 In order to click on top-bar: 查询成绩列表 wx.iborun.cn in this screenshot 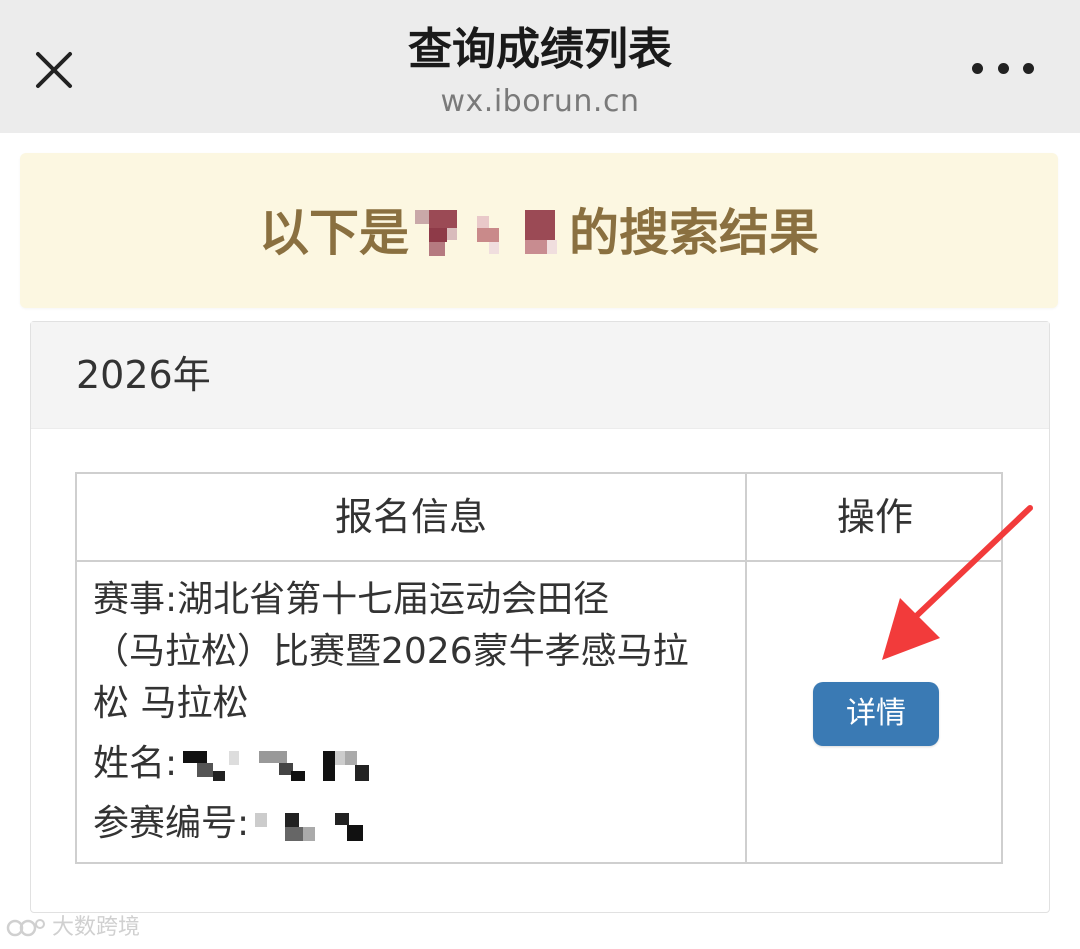, I will do `click(540, 66)`.